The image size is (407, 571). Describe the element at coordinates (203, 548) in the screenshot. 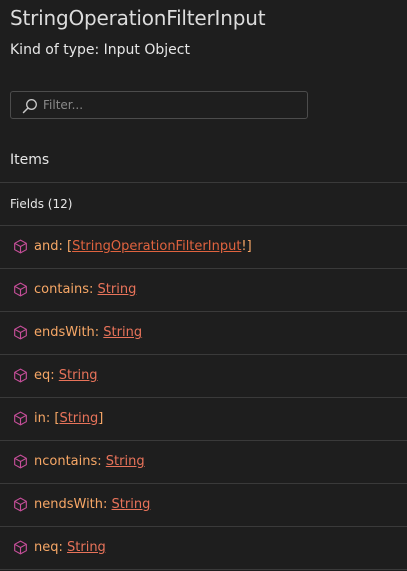

I see `field-row-neq: neq: String` at that location.